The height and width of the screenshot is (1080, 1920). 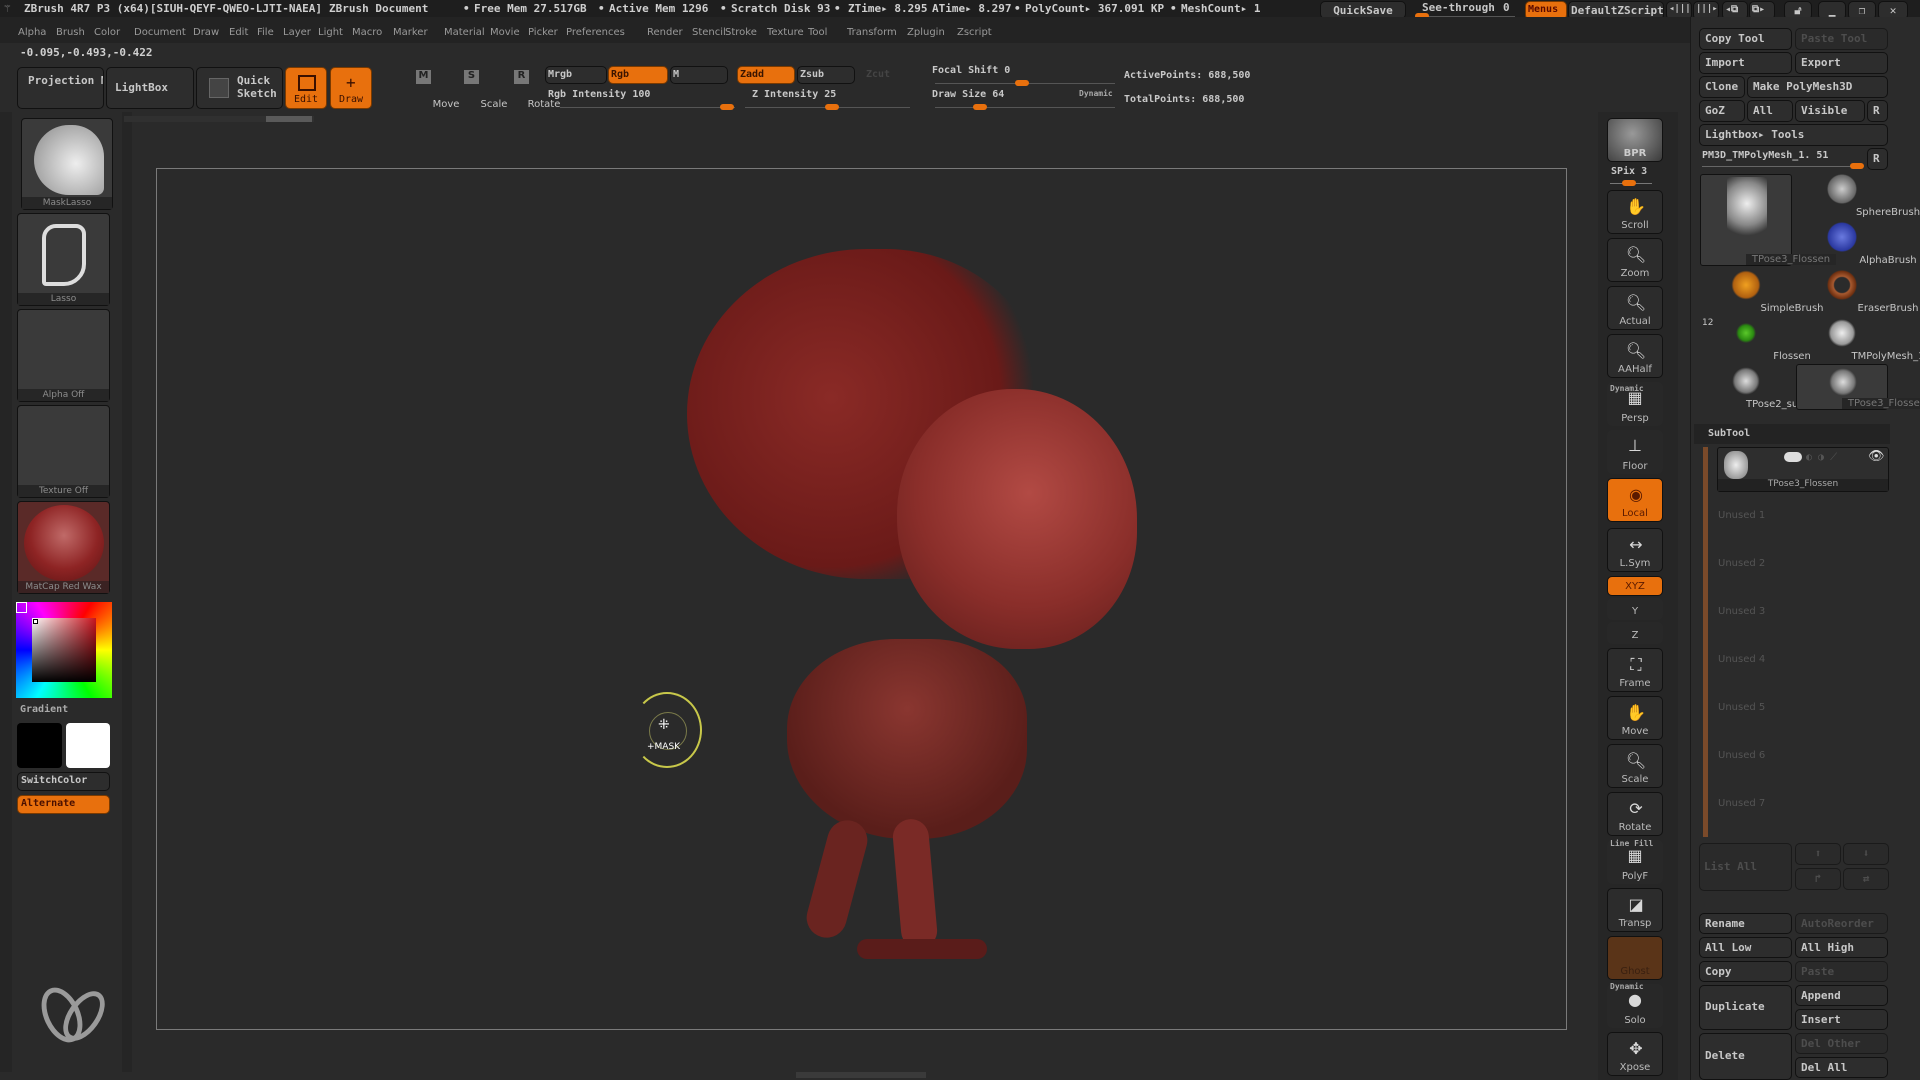 What do you see at coordinates (1745, 1056) in the screenshot?
I see `delete-button: Delete` at bounding box center [1745, 1056].